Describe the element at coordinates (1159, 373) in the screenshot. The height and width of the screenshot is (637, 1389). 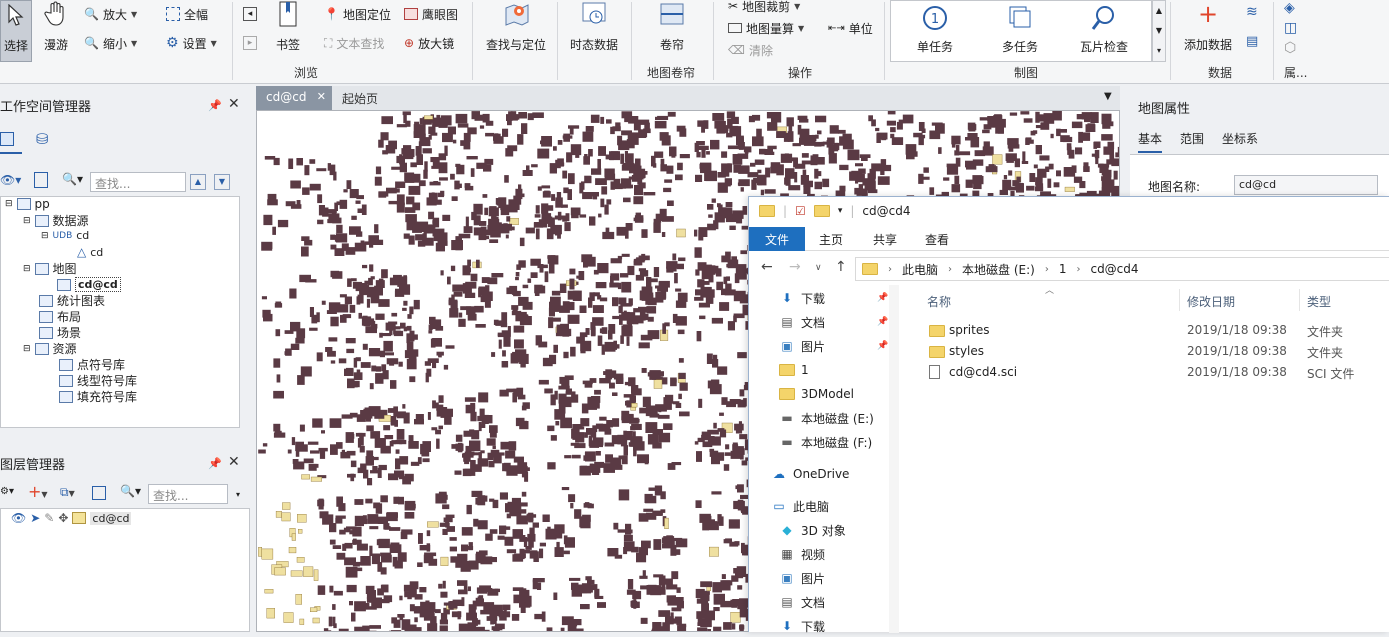
I see `file-row: cd@cd4.sci2019/1/18 09:38SCI 文件` at that location.